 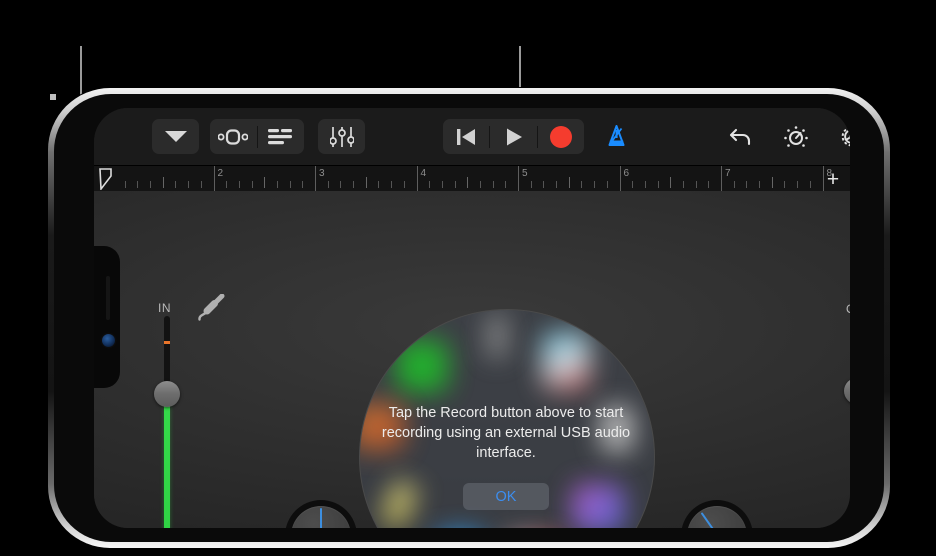 I want to click on ruler-bar-number: 2, so click(x=220, y=173).